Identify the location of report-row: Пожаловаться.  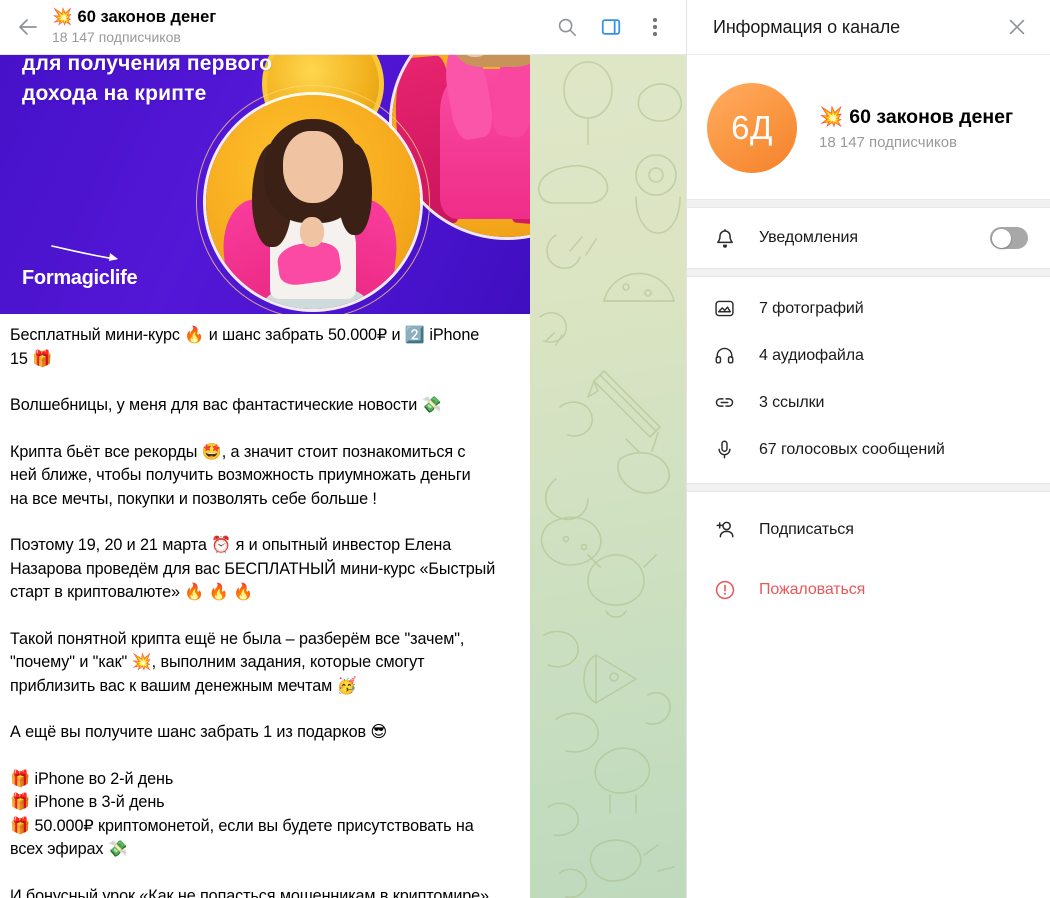
(868, 590).